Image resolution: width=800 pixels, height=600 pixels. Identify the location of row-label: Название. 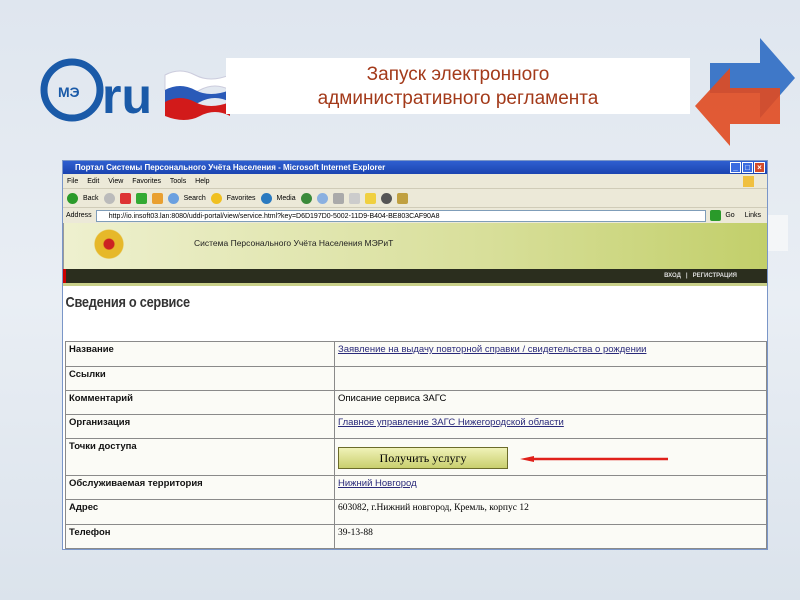
(200, 354).